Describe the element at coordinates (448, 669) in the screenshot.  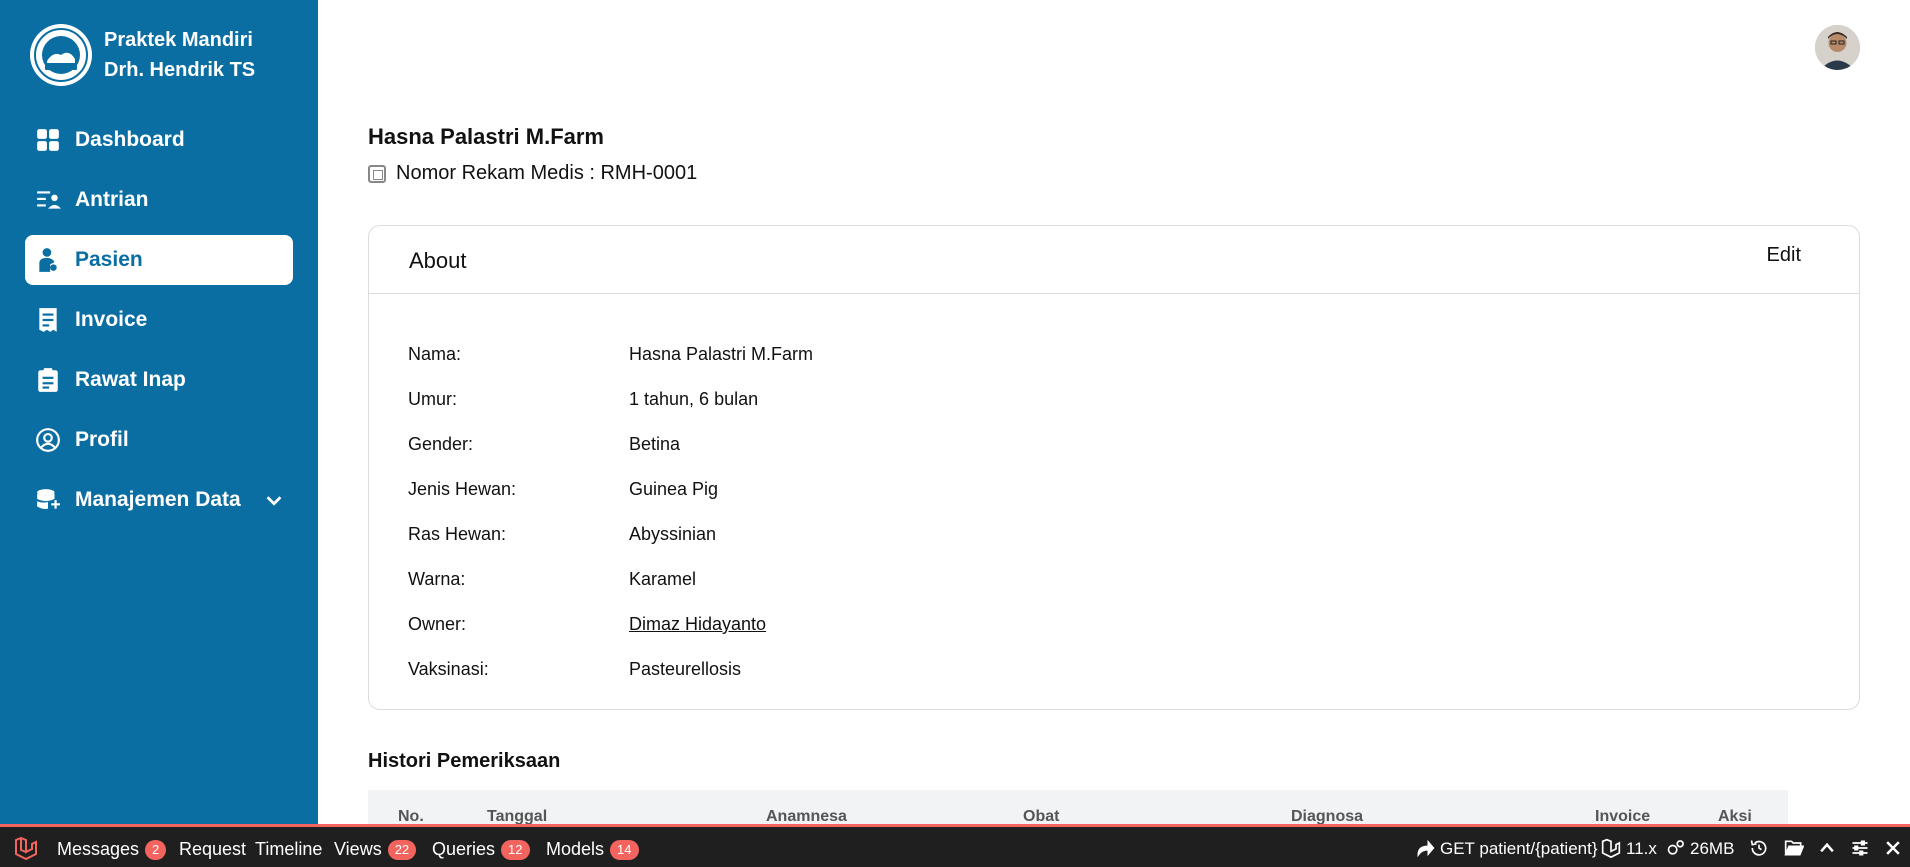
I see `info-label: Vaksinasi:` at that location.